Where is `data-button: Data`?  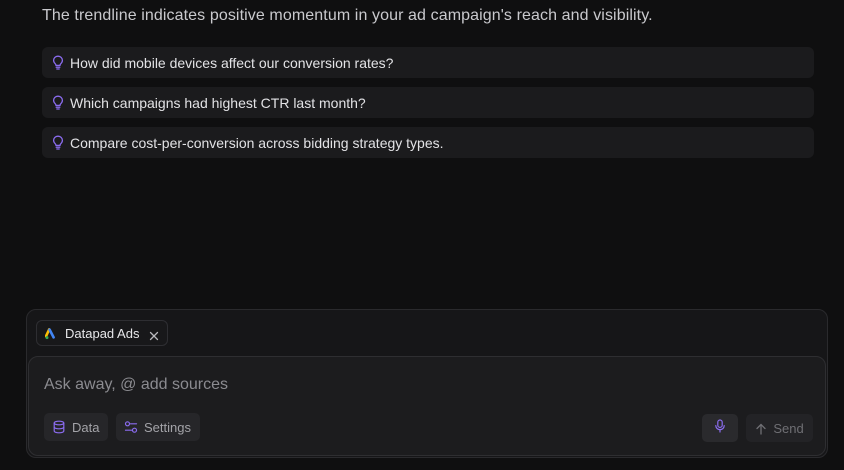 data-button: Data is located at coordinates (76, 427).